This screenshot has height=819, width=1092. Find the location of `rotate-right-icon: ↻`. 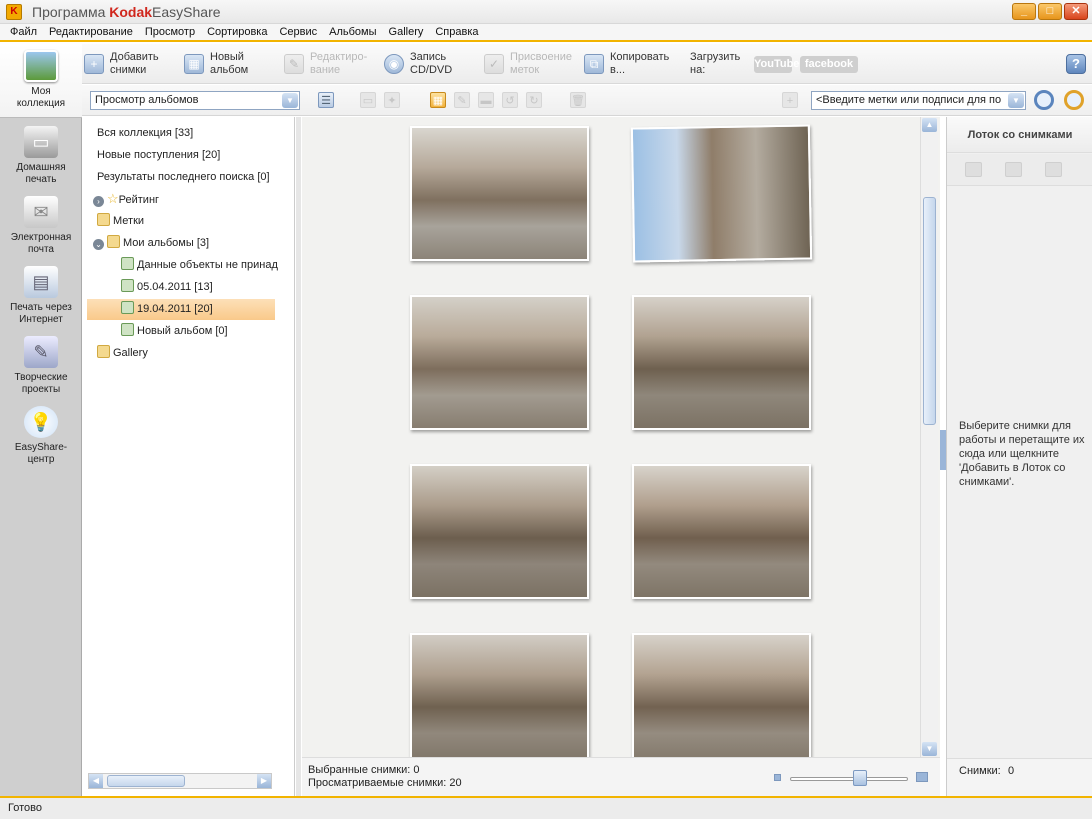

rotate-right-icon: ↻ is located at coordinates (534, 100).